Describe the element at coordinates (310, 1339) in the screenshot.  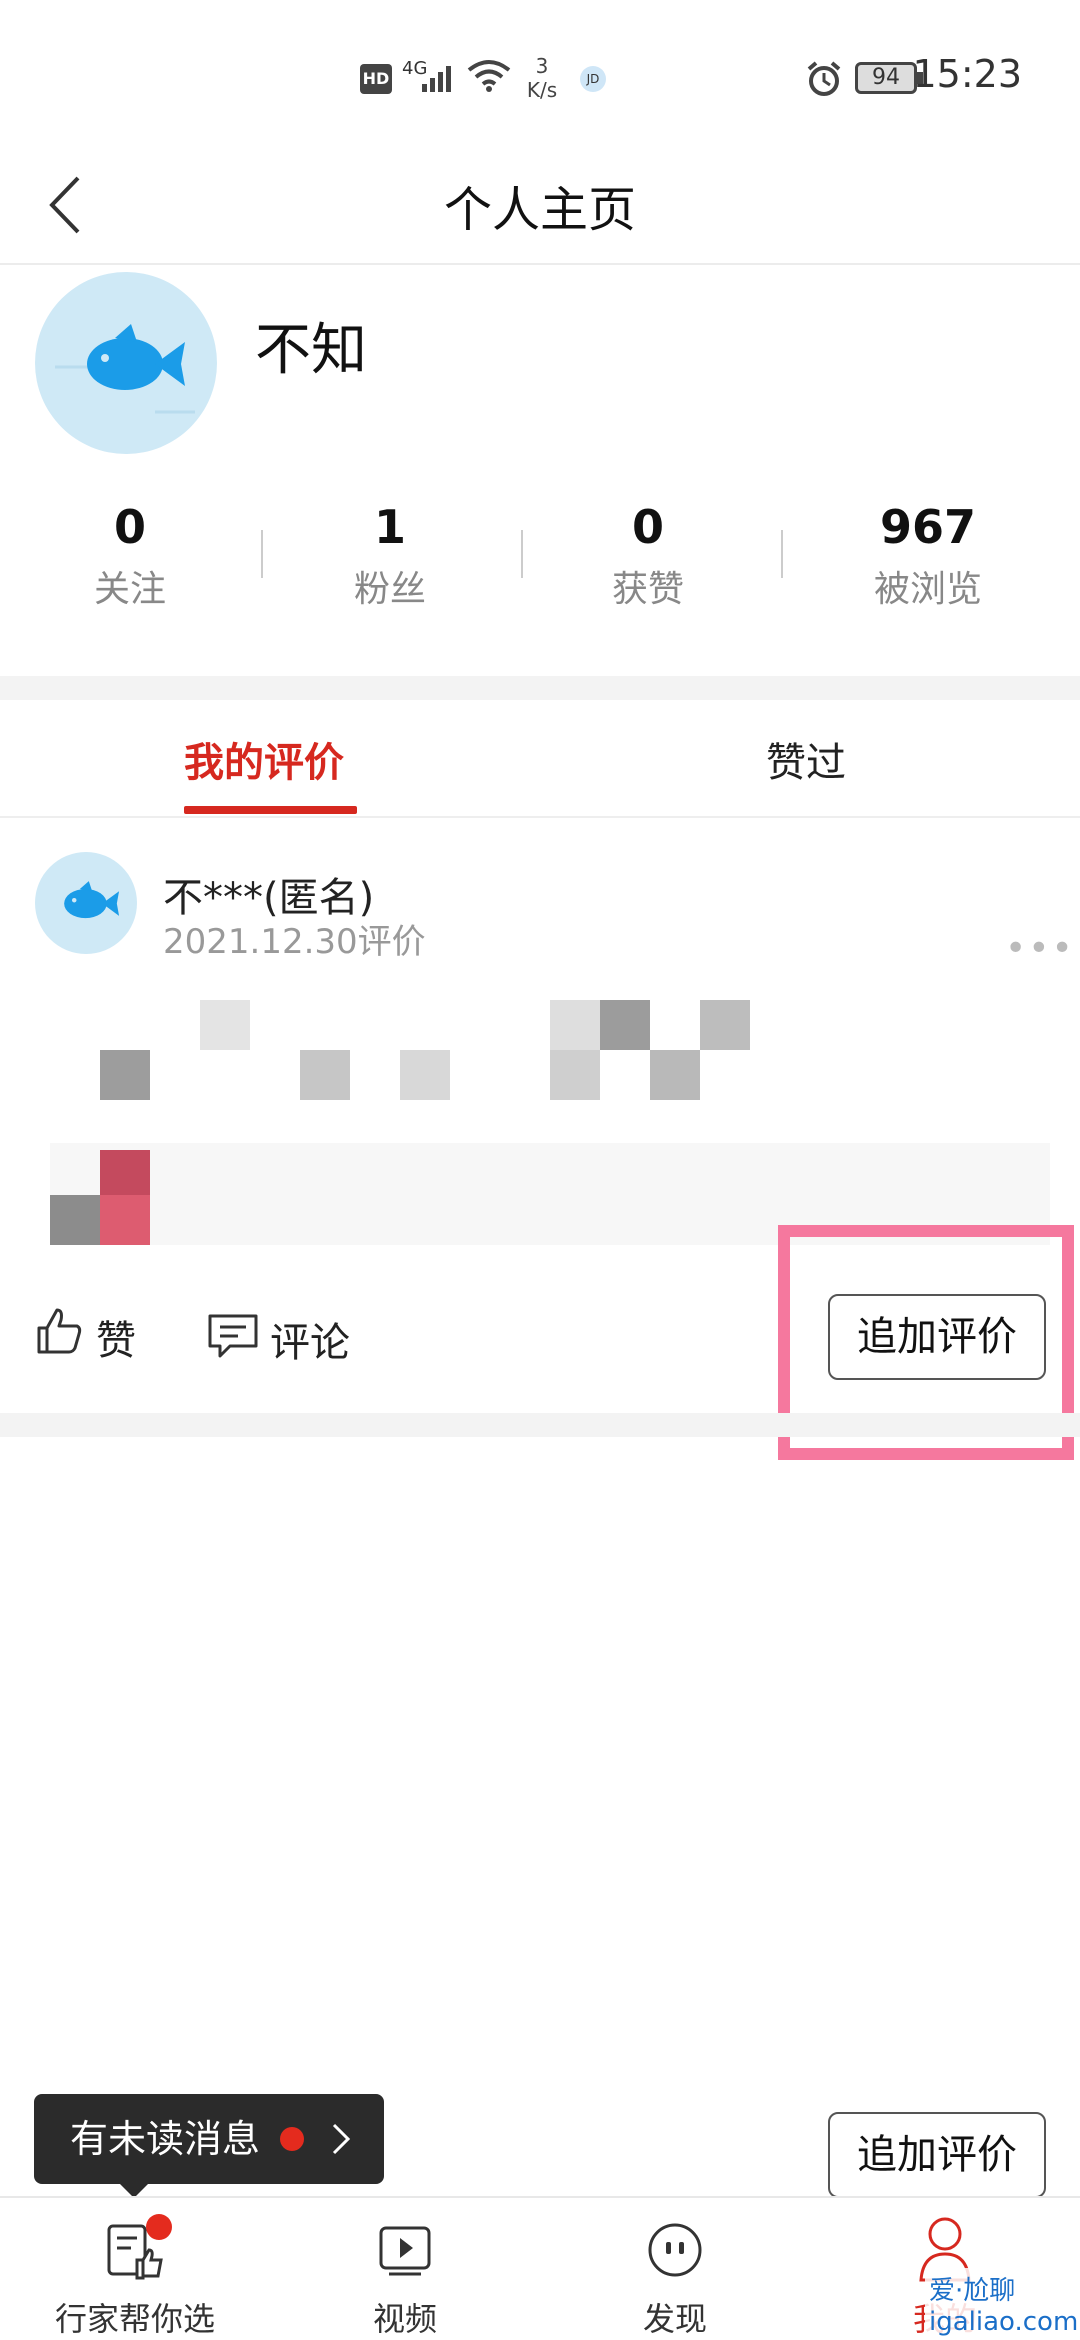
I see `comment-label: 评论` at that location.